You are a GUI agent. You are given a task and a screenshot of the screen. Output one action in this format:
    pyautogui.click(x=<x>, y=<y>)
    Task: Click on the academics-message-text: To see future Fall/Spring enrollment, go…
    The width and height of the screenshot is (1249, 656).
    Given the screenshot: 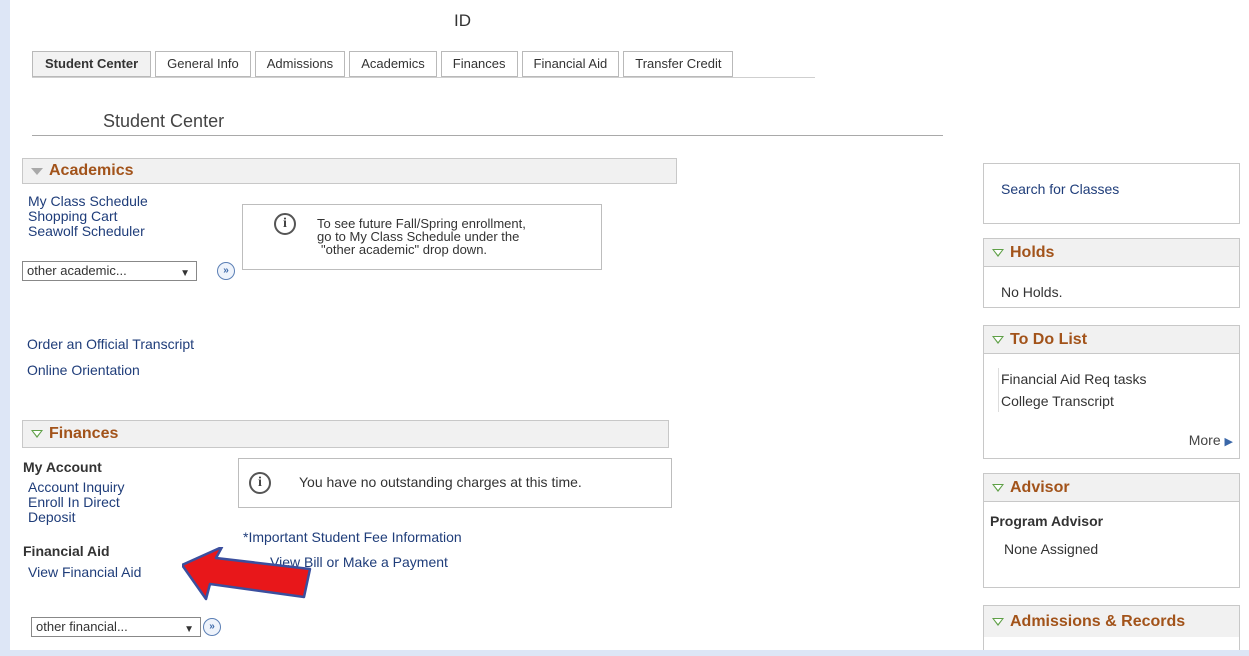 What is the action you would take?
    pyautogui.click(x=421, y=236)
    